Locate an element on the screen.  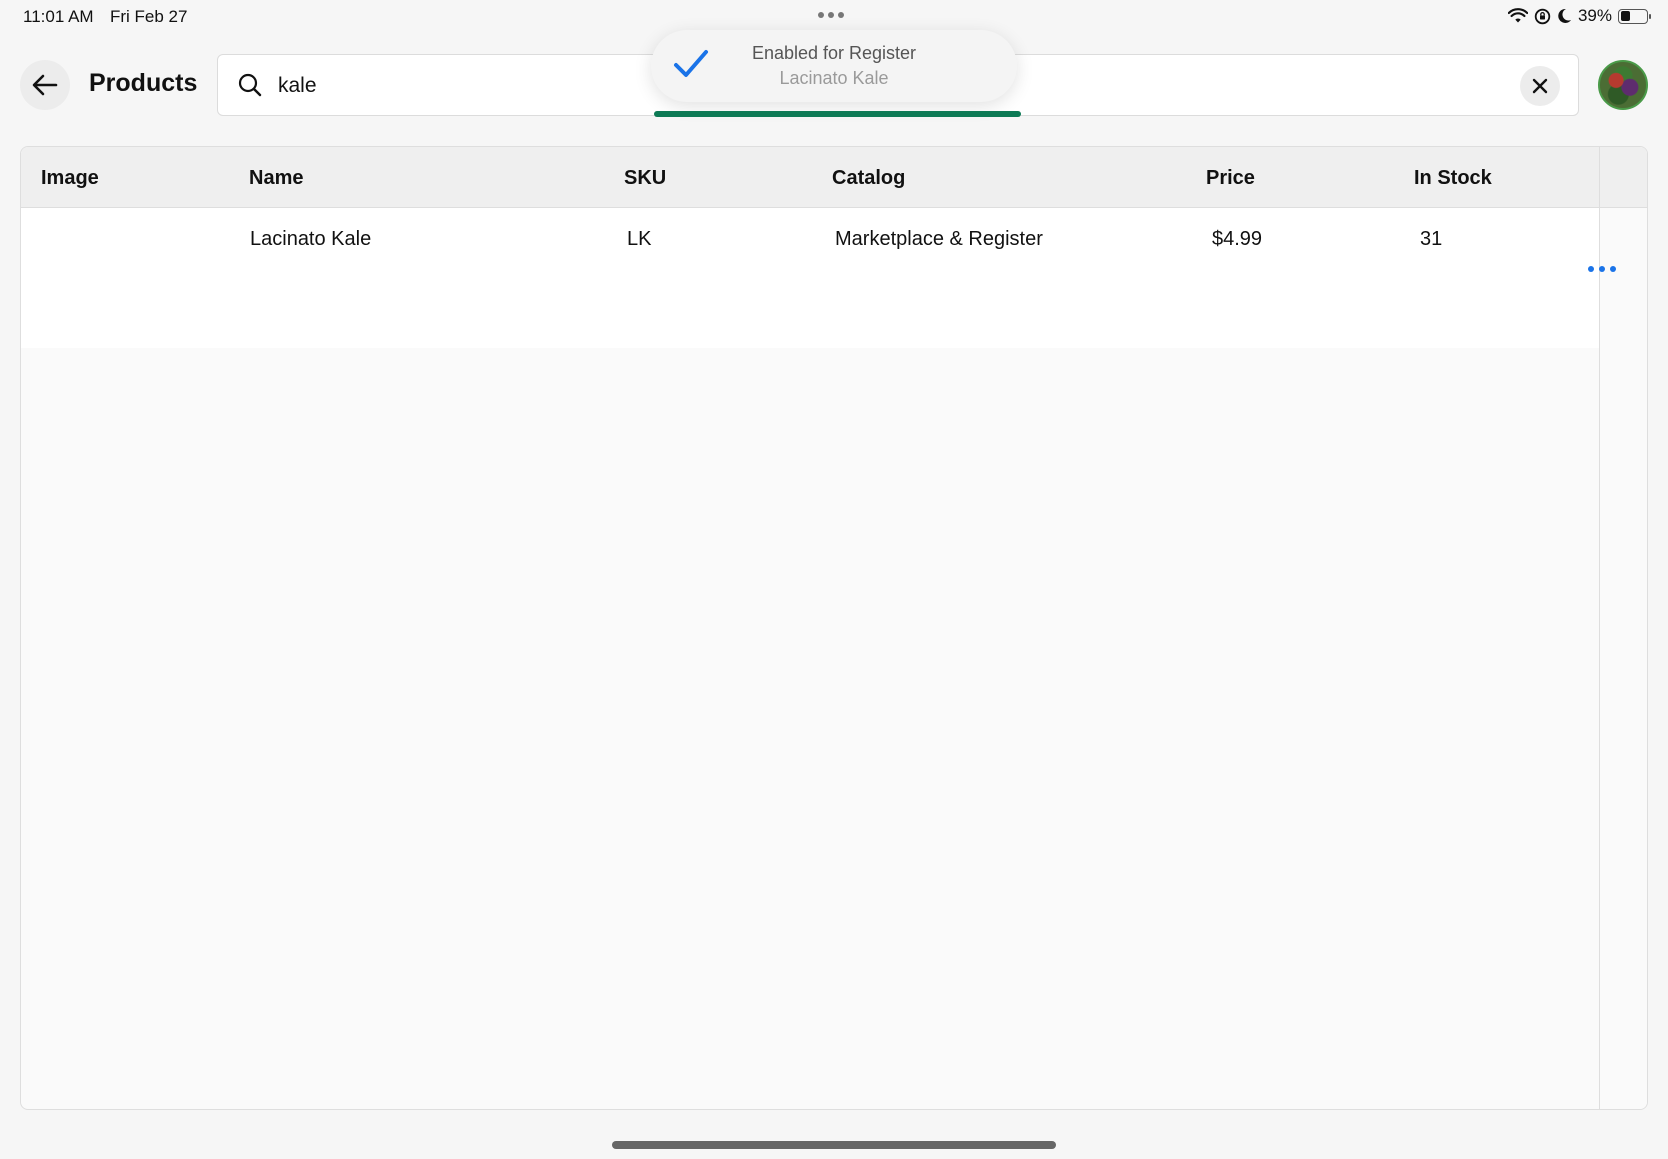
avatar is located at coordinates (1623, 85).